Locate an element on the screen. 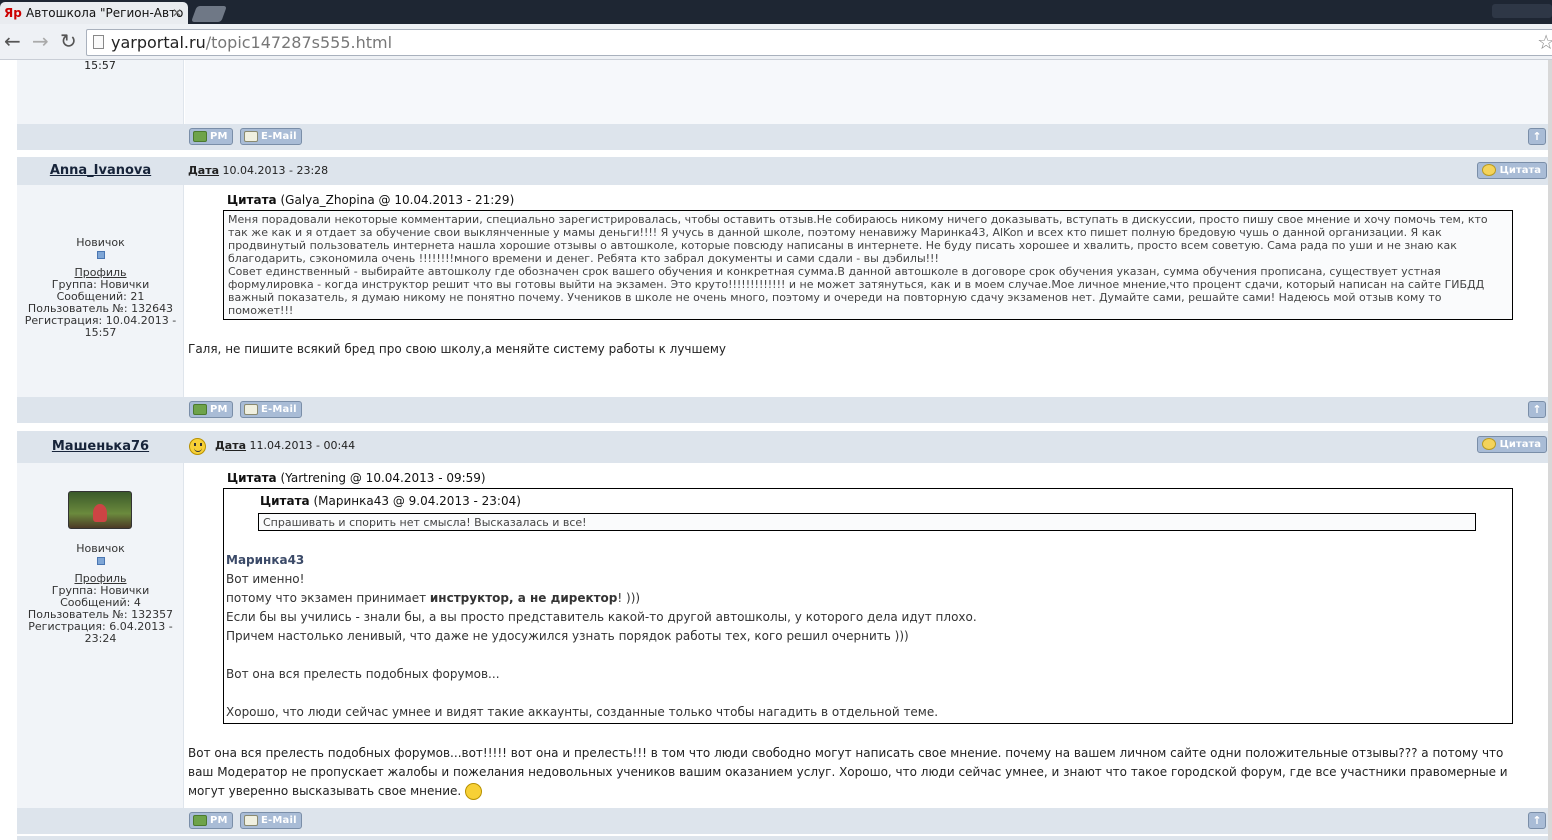 Image resolution: width=1552 pixels, height=840 pixels. tab-title: Автошкола "Регион-Авто is located at coordinates (105, 13).